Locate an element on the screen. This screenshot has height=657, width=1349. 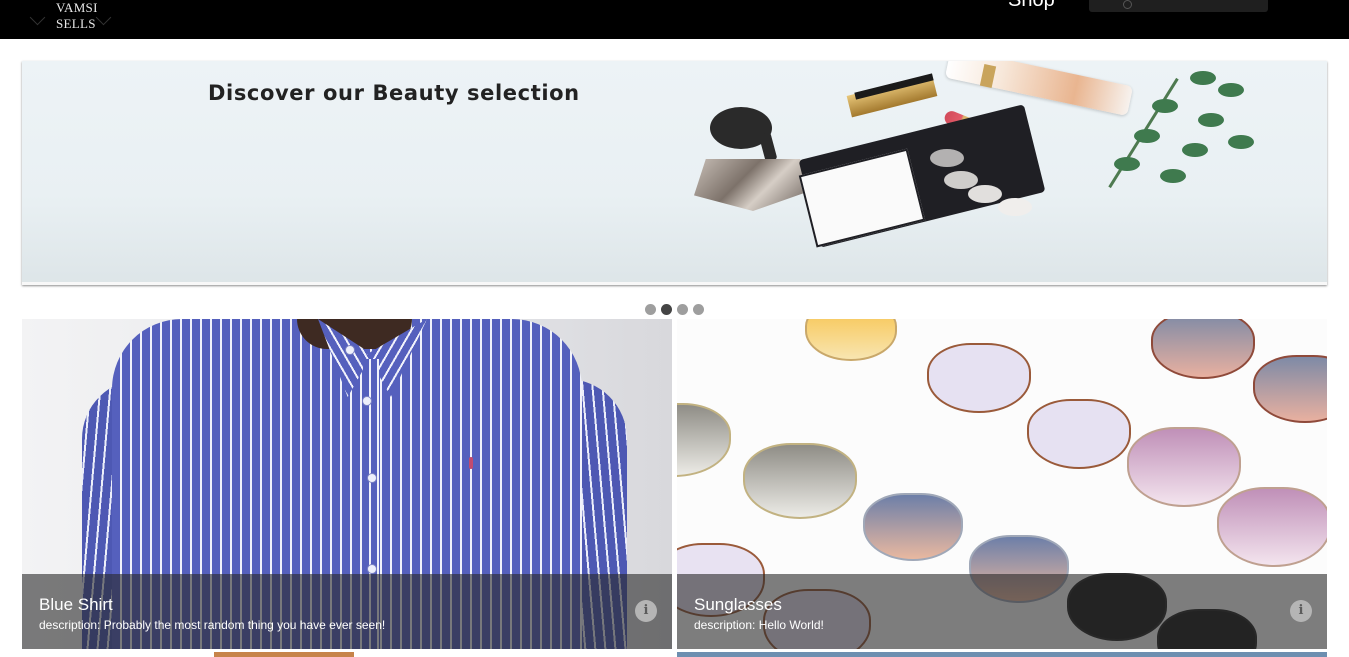
top-navbar: VAMSI SELLS Shop is located at coordinates (674, 19).